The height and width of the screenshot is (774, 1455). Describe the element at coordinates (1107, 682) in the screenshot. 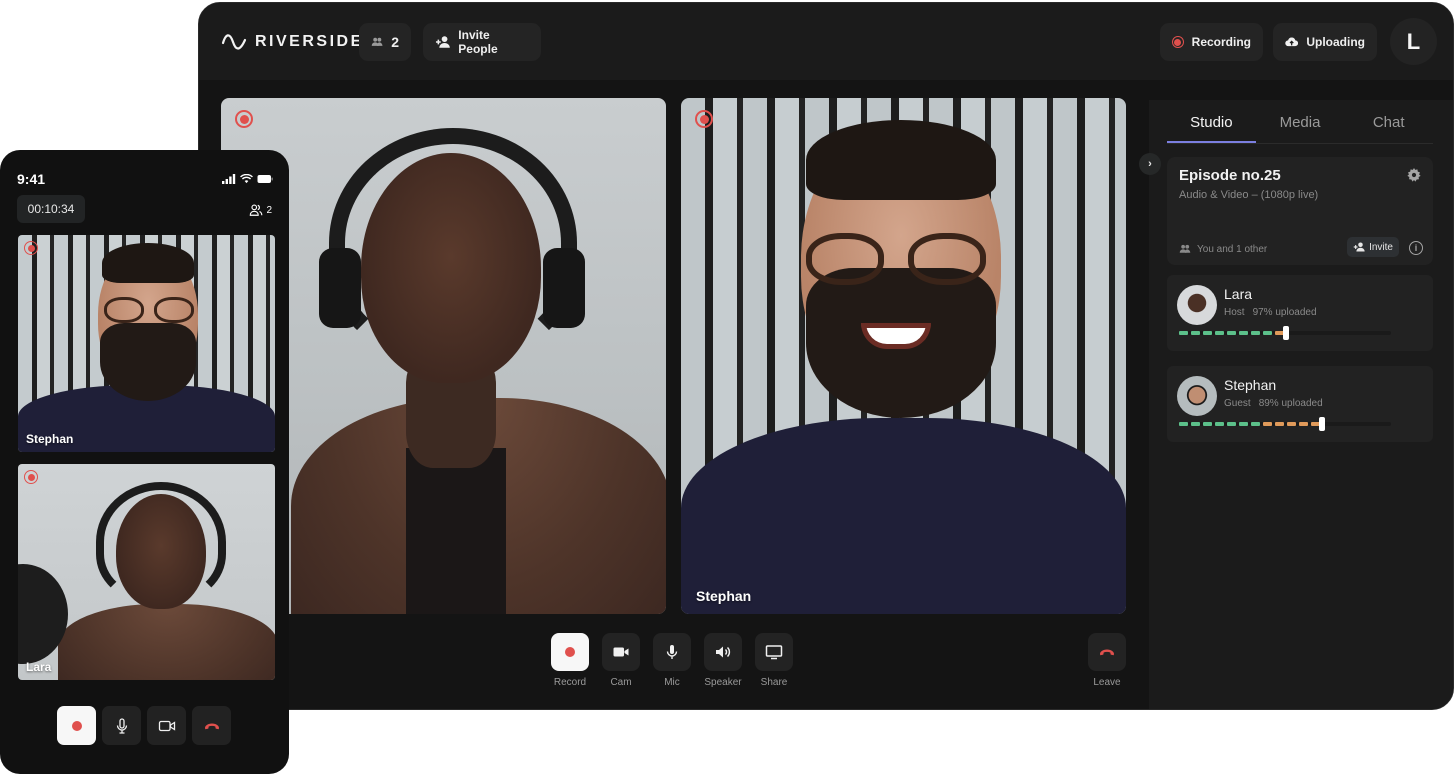

I see `leave-label: Leave` at that location.